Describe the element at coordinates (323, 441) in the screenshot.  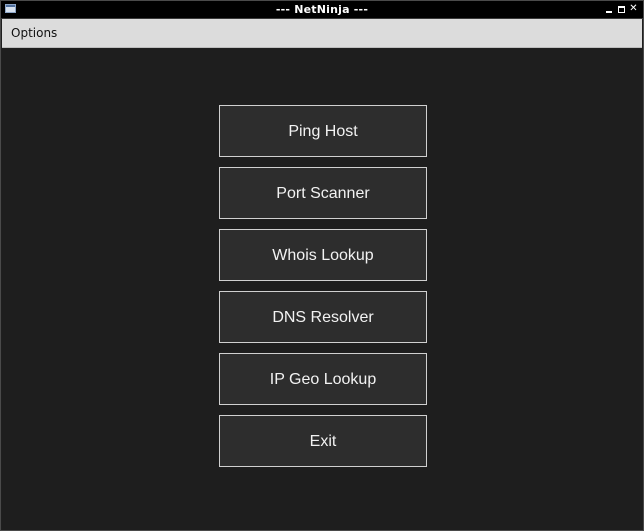
I see `exit-button: Exit` at that location.